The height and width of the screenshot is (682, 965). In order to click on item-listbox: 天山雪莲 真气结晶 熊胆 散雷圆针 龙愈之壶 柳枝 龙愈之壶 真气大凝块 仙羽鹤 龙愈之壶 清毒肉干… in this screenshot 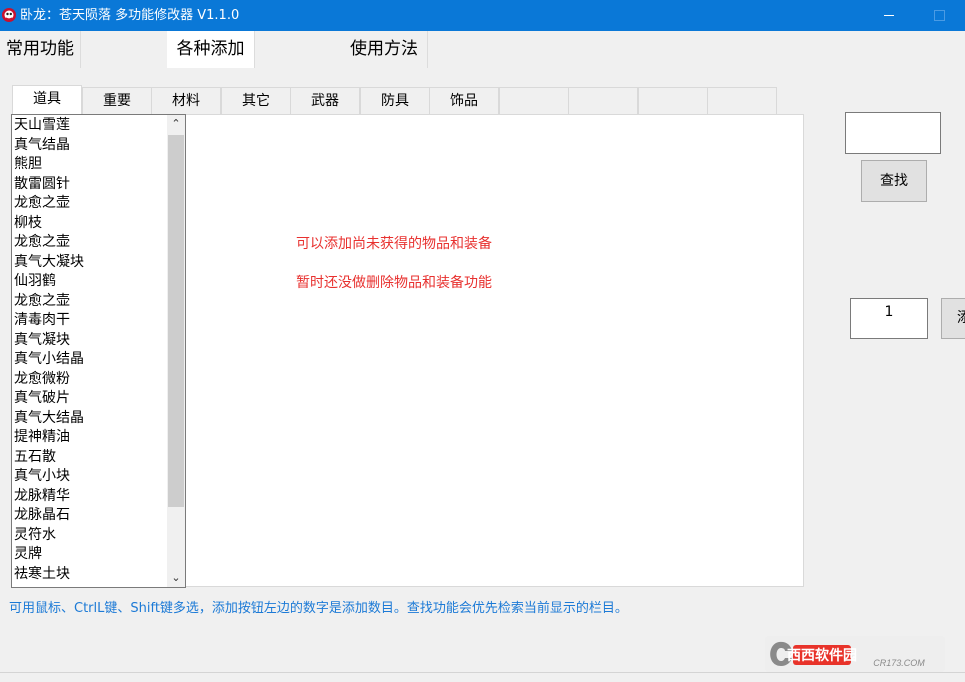, I will do `click(98, 351)`.